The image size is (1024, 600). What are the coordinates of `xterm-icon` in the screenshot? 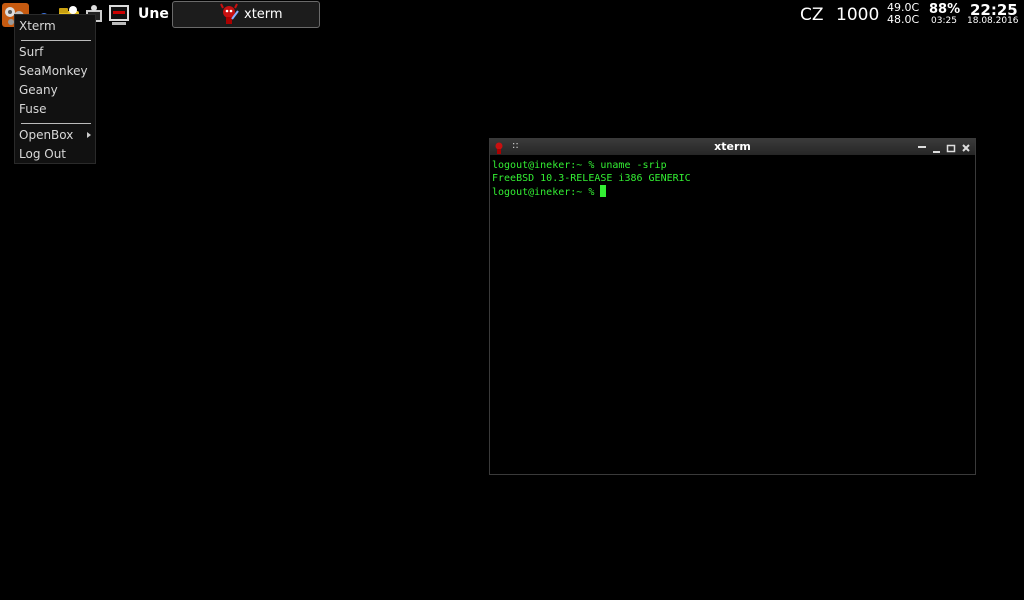 It's located at (119, 15).